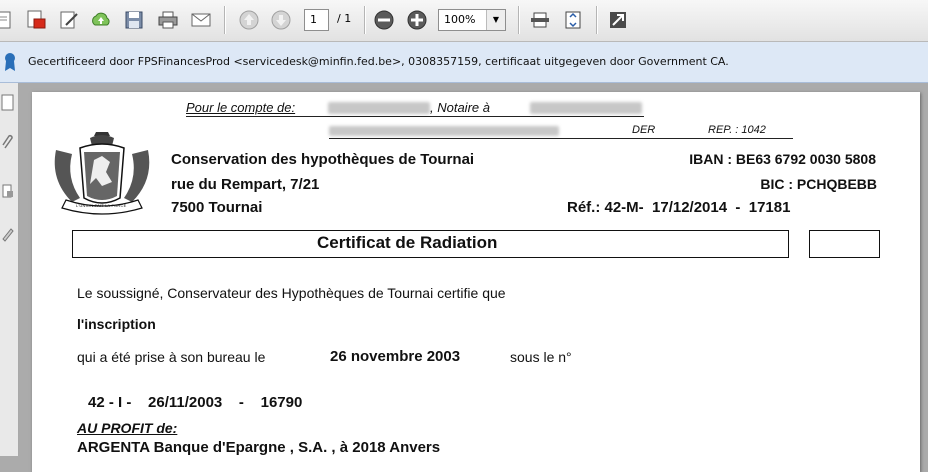  I want to click on zoom-select: 100% ▼, so click(472, 20).